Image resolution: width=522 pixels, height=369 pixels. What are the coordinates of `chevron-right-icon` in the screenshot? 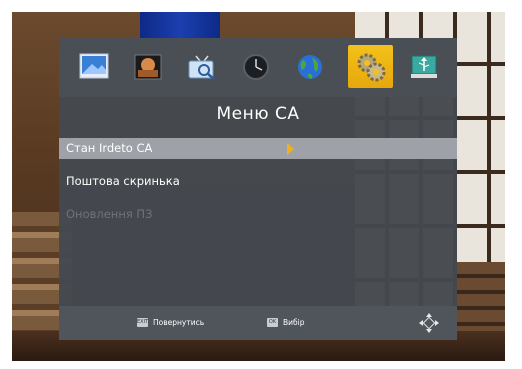 It's located at (290, 149).